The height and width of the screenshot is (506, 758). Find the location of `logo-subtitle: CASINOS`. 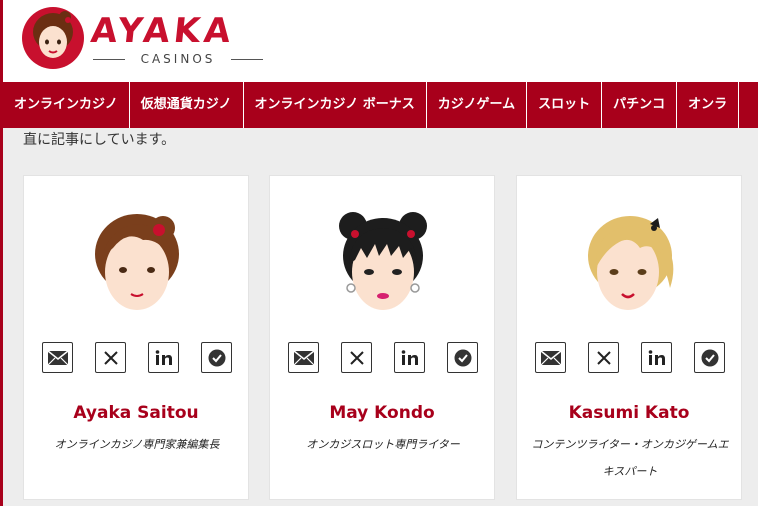

logo-subtitle: CASINOS is located at coordinates (178, 59).